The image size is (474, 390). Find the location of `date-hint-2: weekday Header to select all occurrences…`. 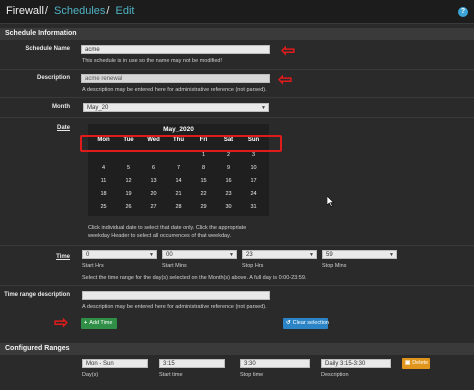

date-hint-2: weekday Header to select all occurrences… is located at coordinates (159, 236).